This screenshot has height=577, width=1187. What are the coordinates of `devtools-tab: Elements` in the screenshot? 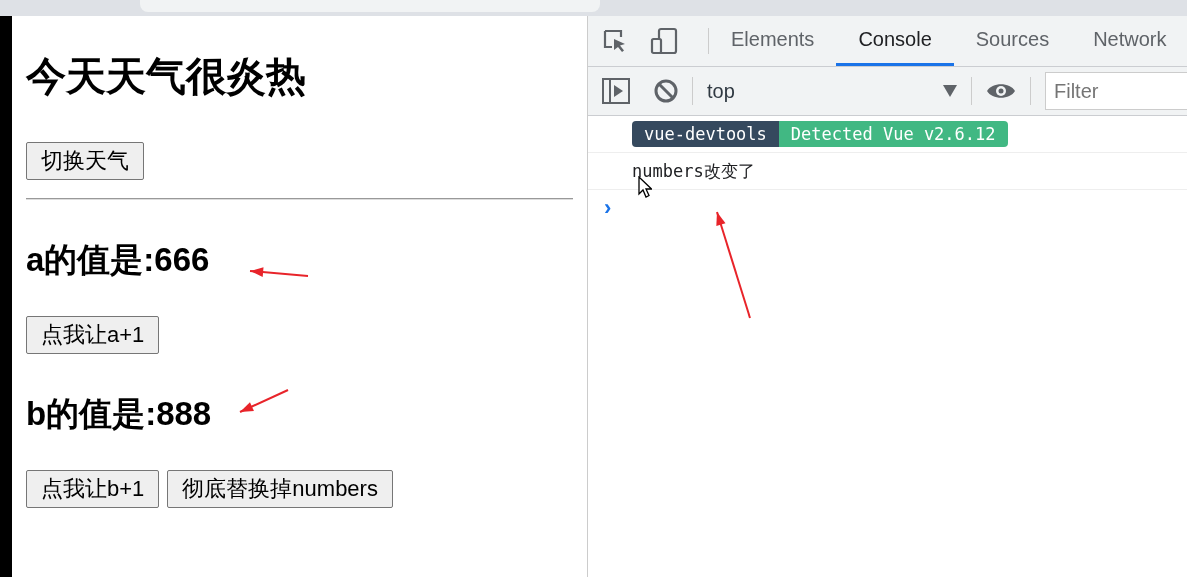 It's located at (773, 41).